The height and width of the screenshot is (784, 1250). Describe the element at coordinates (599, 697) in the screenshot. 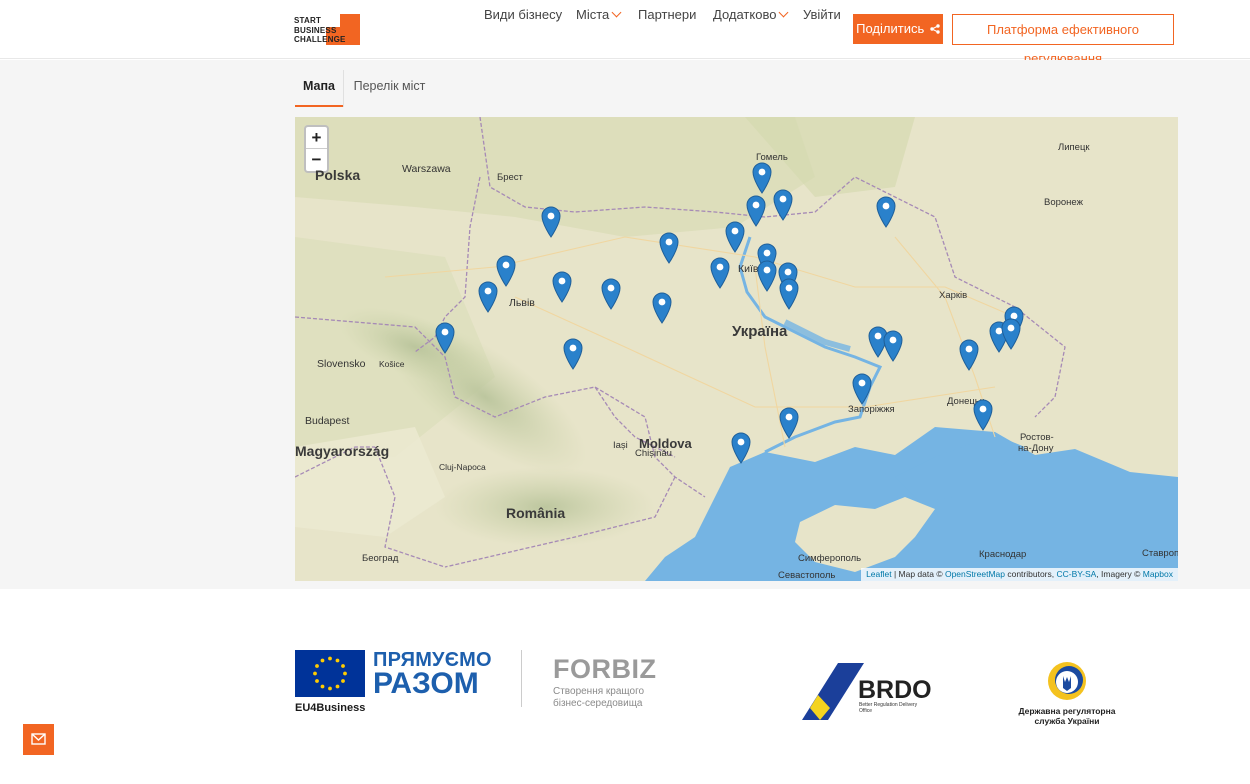

I see `forbiz-subtitle: Створення кращого бізнес-середовища` at that location.